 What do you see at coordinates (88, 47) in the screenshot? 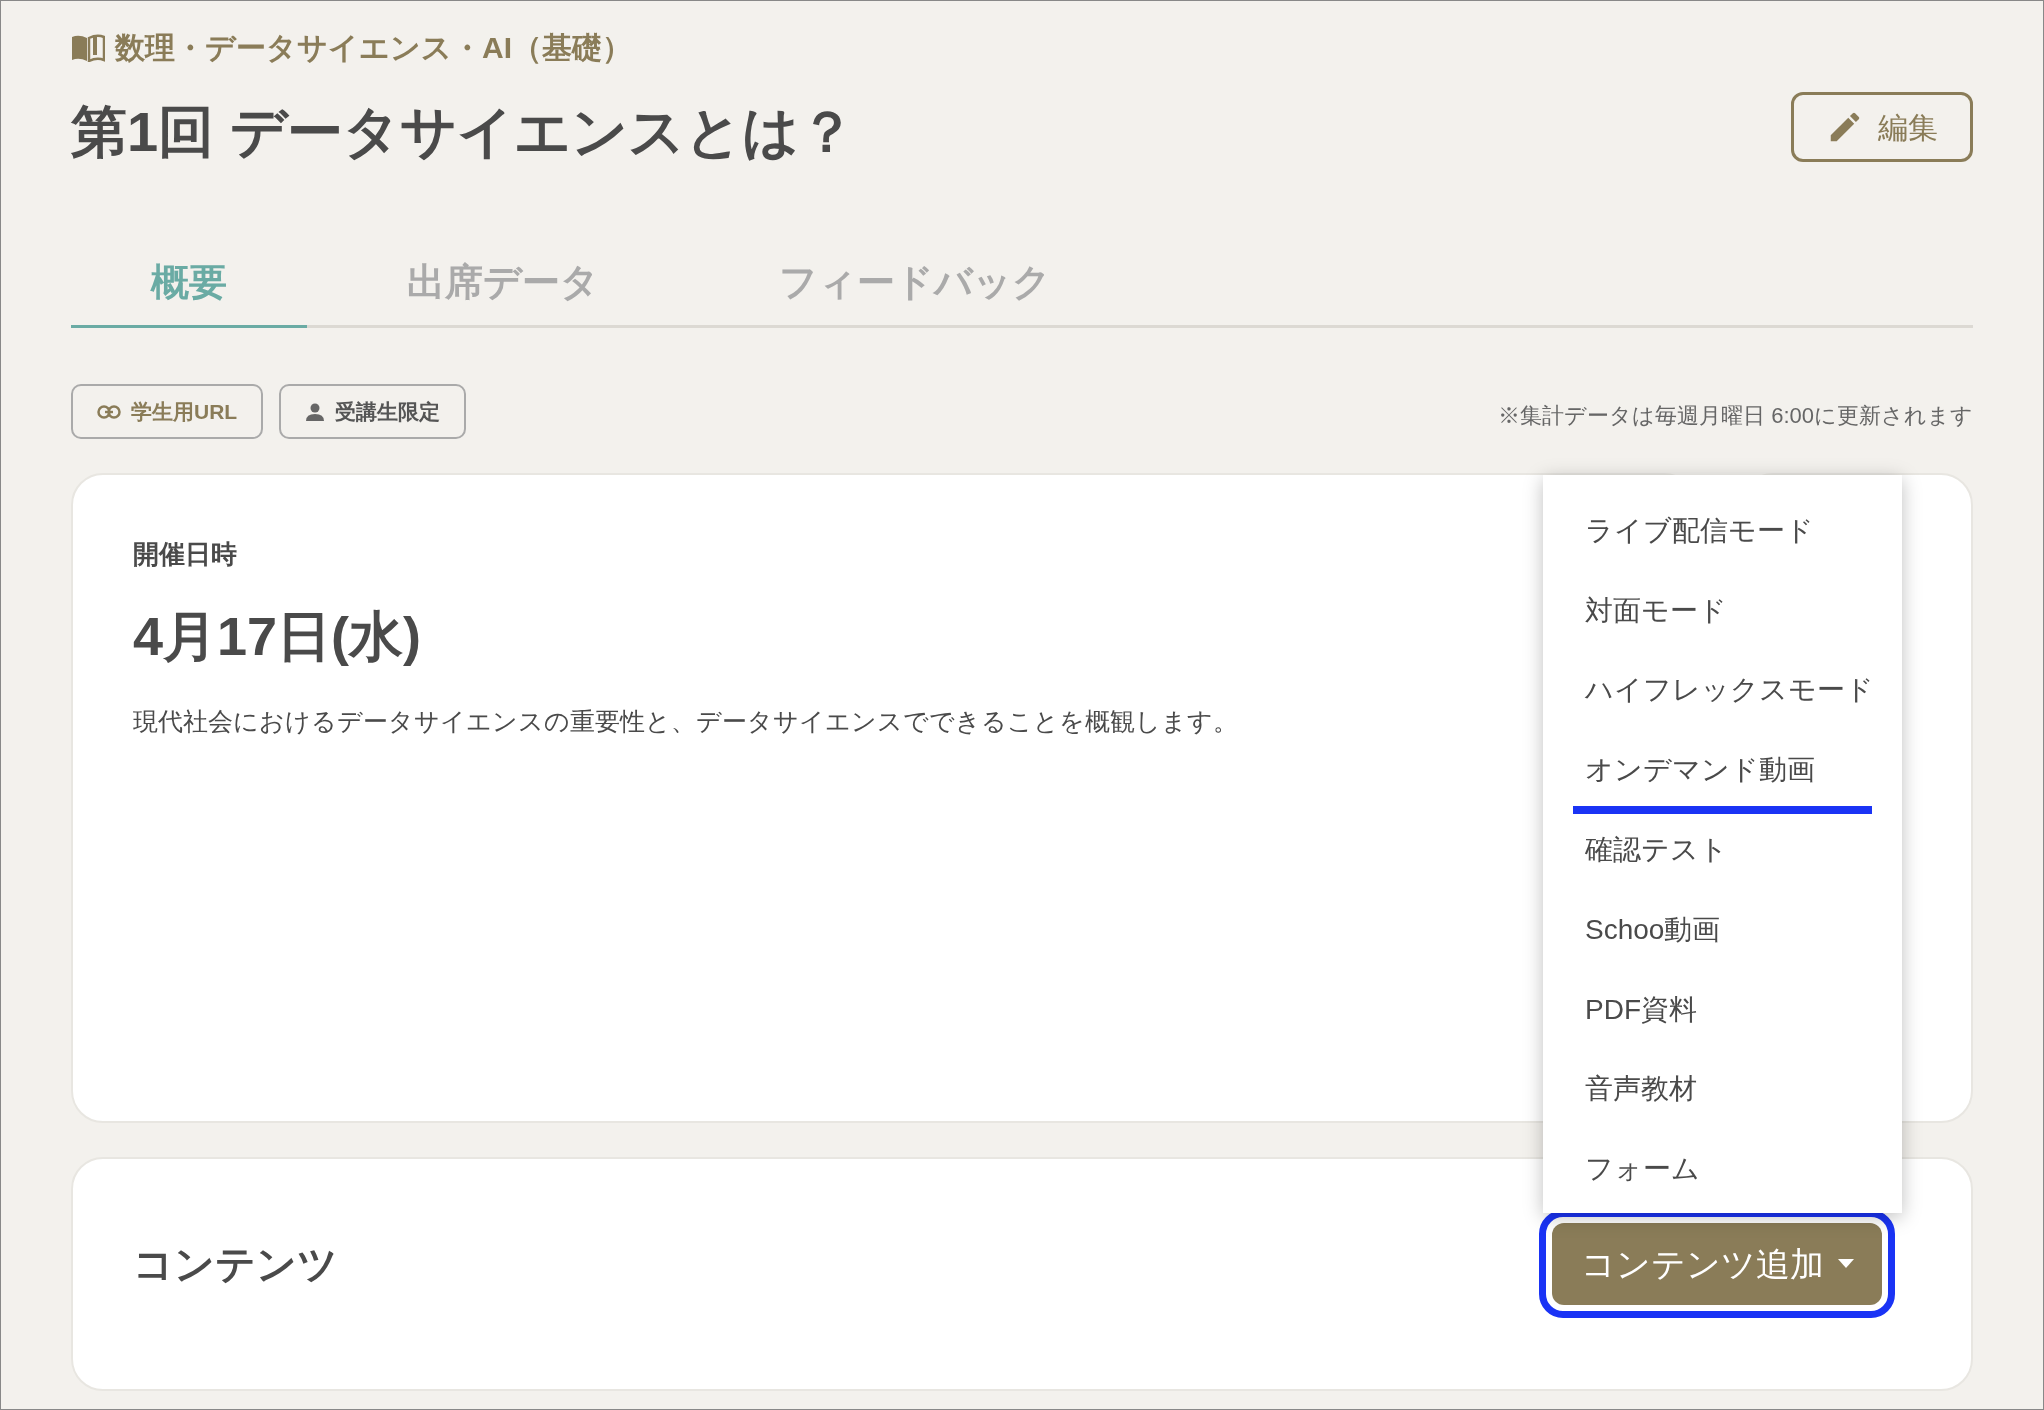
I see `book-icon` at bounding box center [88, 47].